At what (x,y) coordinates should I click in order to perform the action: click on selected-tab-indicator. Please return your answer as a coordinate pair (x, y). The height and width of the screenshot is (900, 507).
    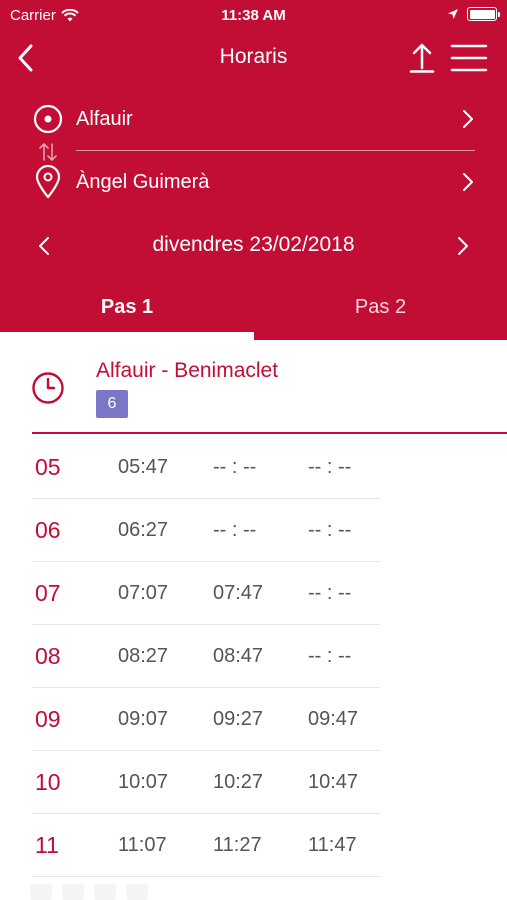
    Looking at the image, I should click on (127, 336).